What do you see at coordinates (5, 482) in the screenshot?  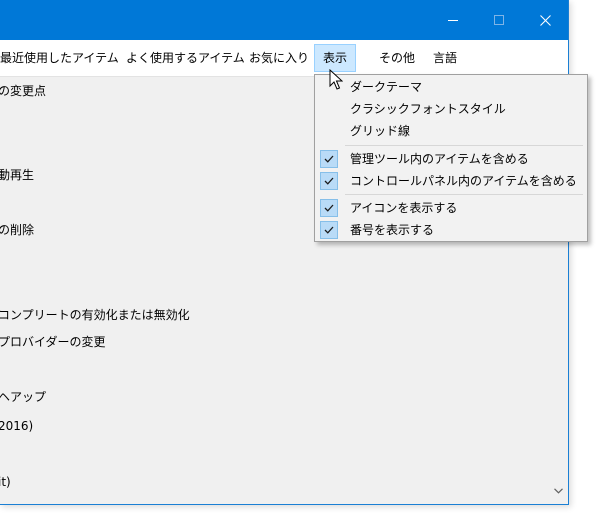 I see `list-item: it)` at bounding box center [5, 482].